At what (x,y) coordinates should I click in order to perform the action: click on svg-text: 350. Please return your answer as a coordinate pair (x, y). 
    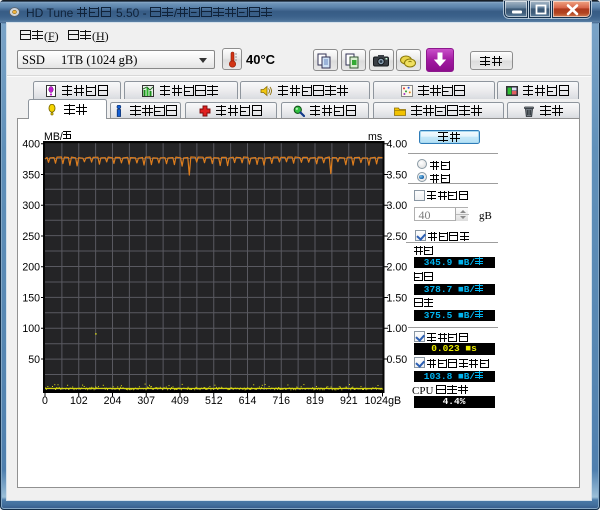
    Looking at the image, I should click on (31, 175).